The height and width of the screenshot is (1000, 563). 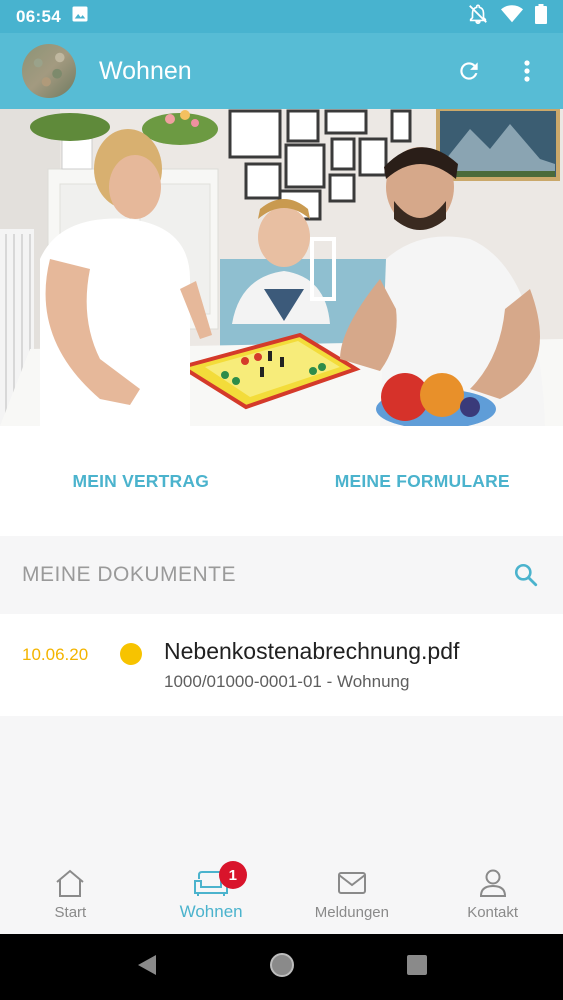 What do you see at coordinates (312, 651) in the screenshot?
I see `document-filename: Nebenkostenabrechnung.pdf` at bounding box center [312, 651].